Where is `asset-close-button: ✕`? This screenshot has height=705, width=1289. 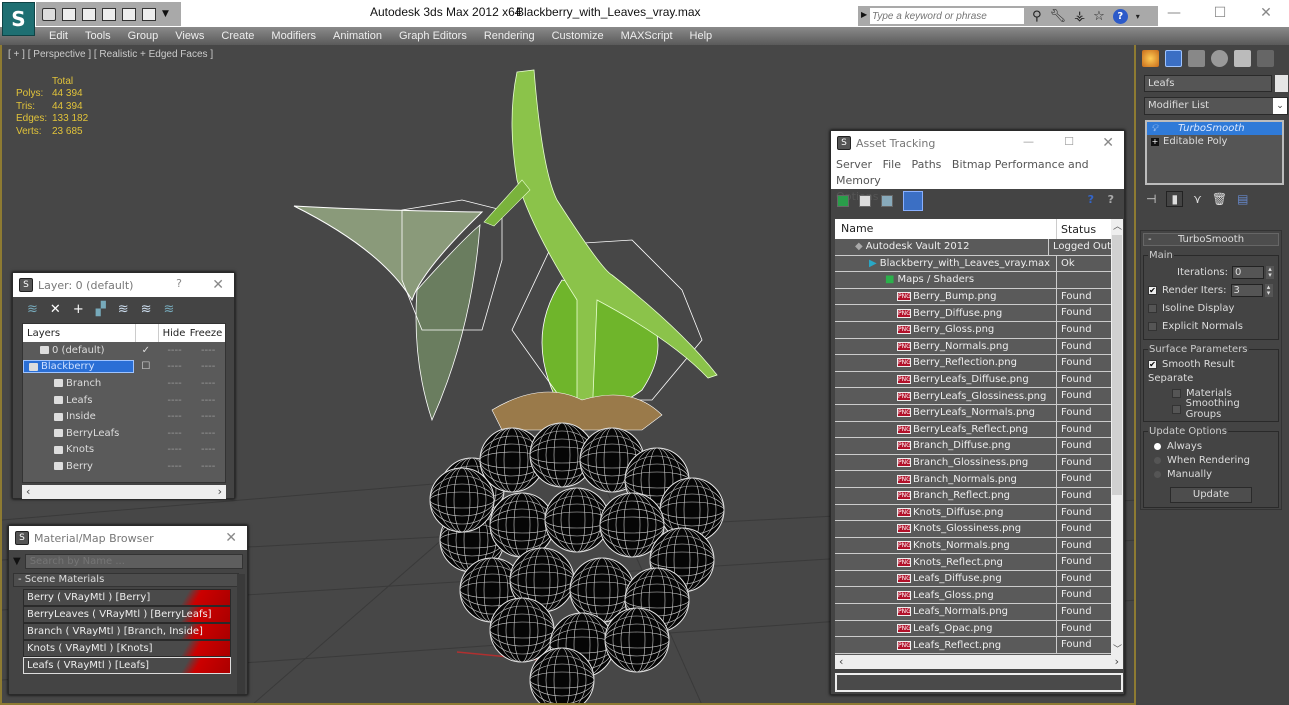
asset-close-button: ✕ is located at coordinates (1108, 143).